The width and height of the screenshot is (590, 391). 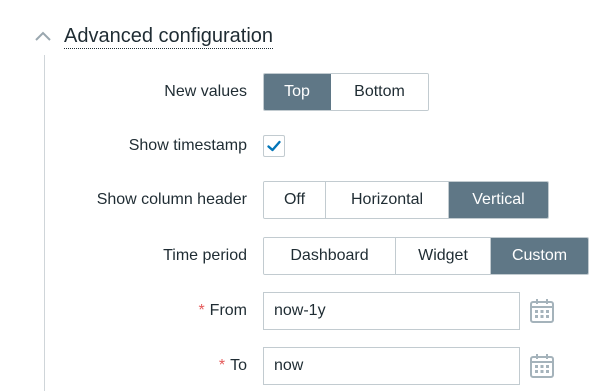 I want to click on show-column-header-label: Show column header, so click(x=171, y=199).